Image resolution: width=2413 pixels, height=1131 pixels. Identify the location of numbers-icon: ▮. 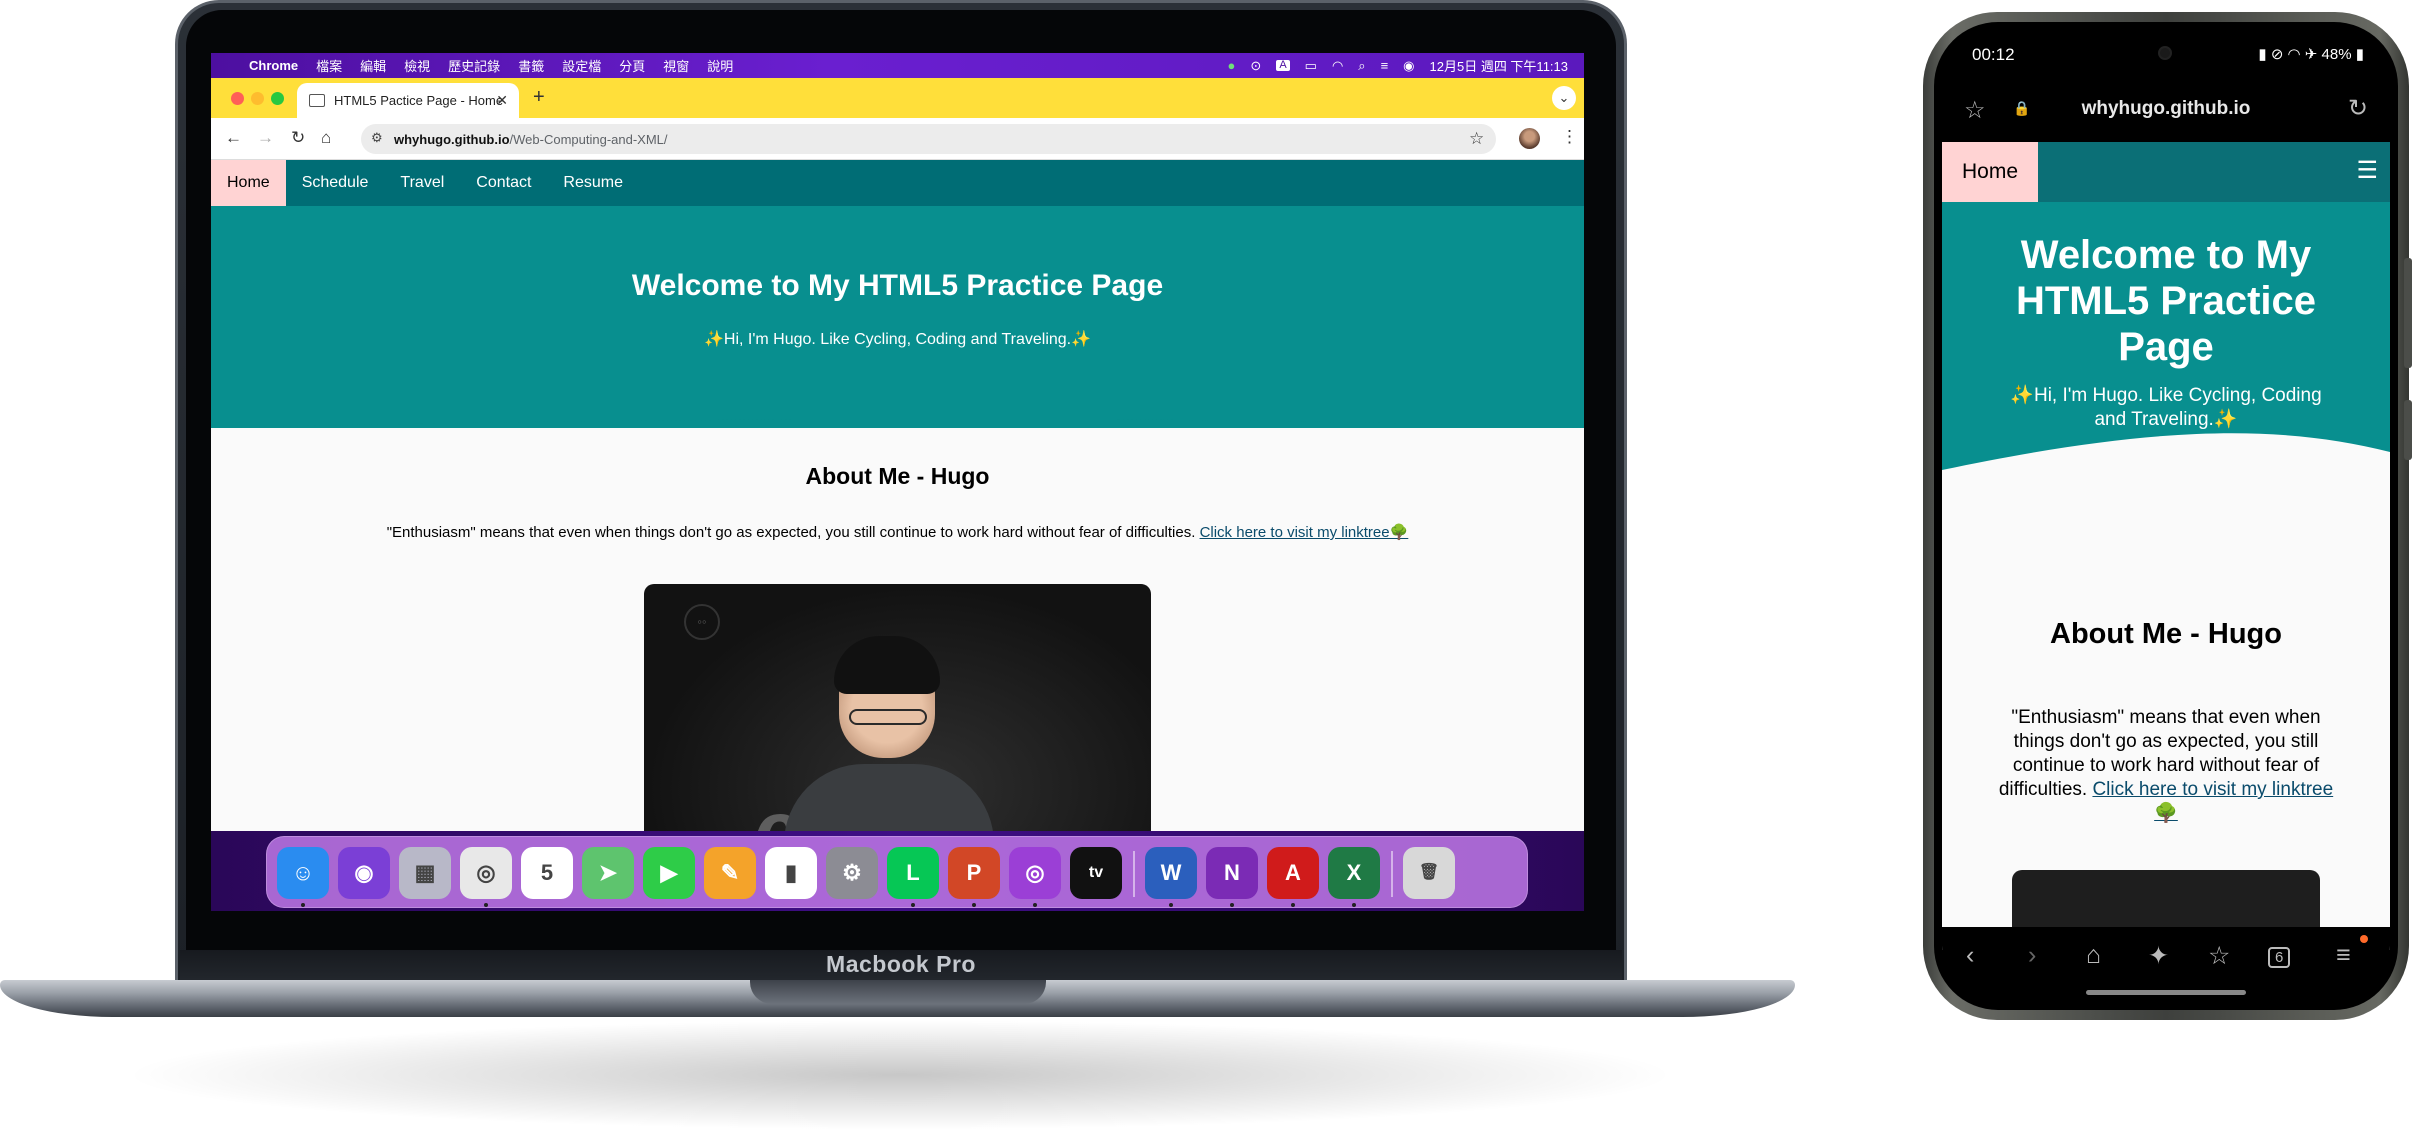
(791, 873).